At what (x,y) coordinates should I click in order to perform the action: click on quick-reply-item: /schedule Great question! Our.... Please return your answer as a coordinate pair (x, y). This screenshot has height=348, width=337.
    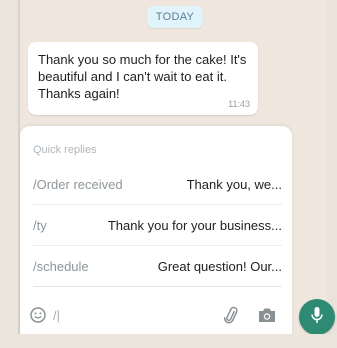
    Looking at the image, I should click on (157, 266).